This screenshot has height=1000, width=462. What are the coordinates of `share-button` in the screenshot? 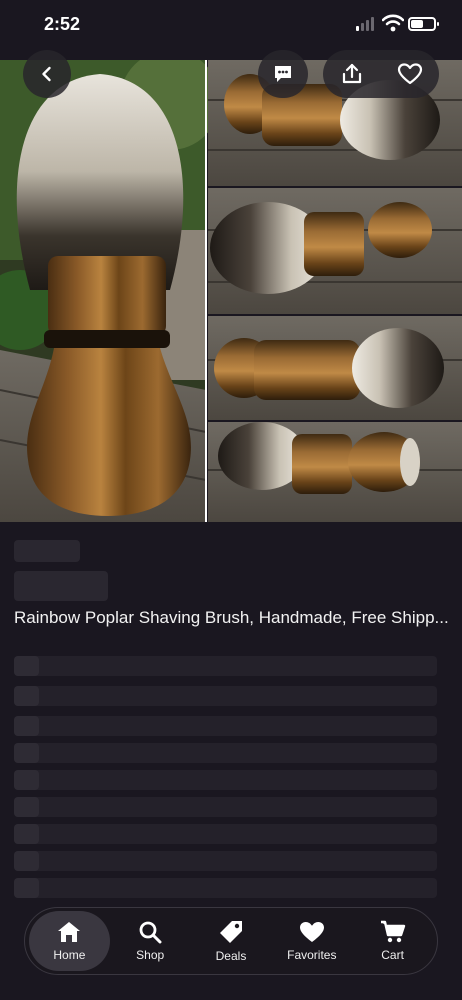 It's located at (352, 74).